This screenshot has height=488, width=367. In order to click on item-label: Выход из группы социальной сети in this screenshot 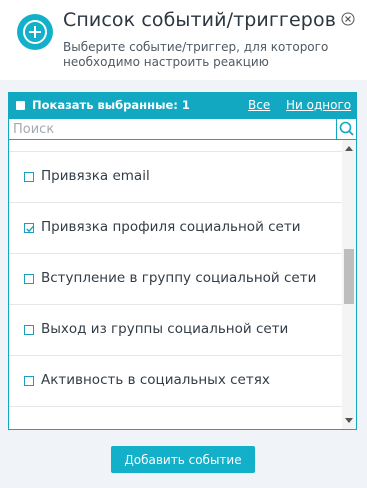, I will do `click(165, 329)`.